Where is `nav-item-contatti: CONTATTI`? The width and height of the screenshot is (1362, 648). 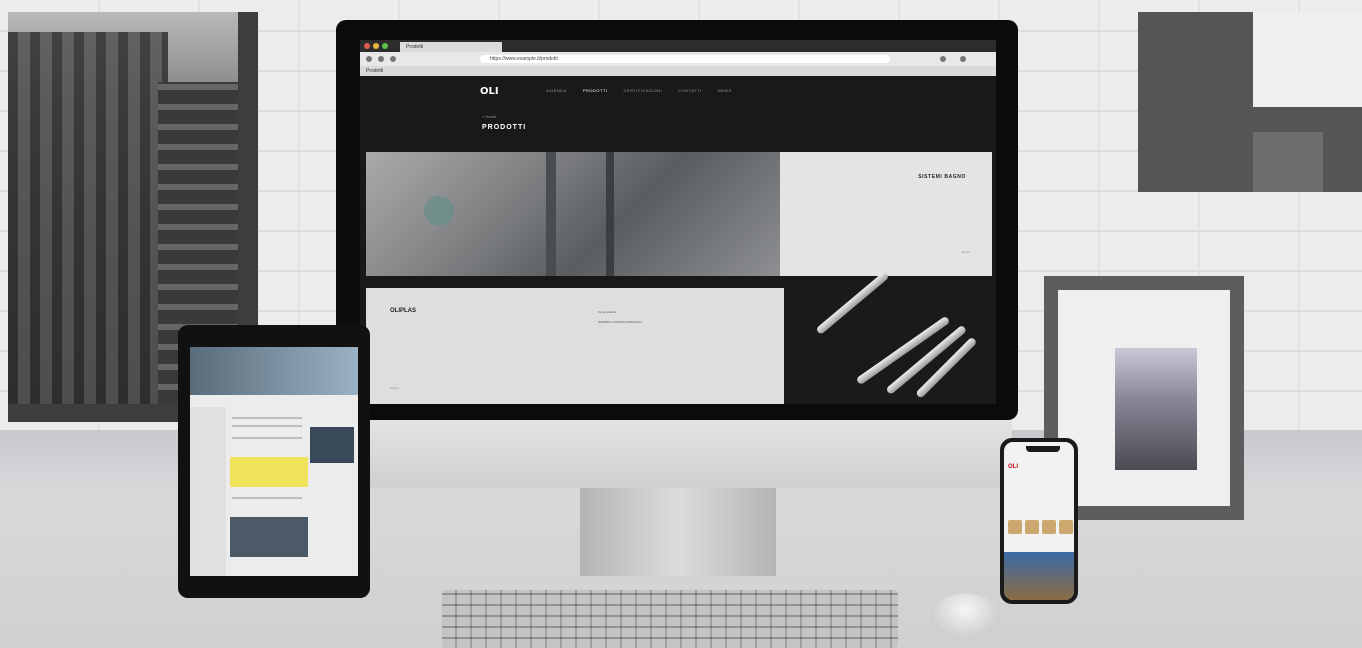
nav-item-contatti: CONTATTI is located at coordinates (689, 90).